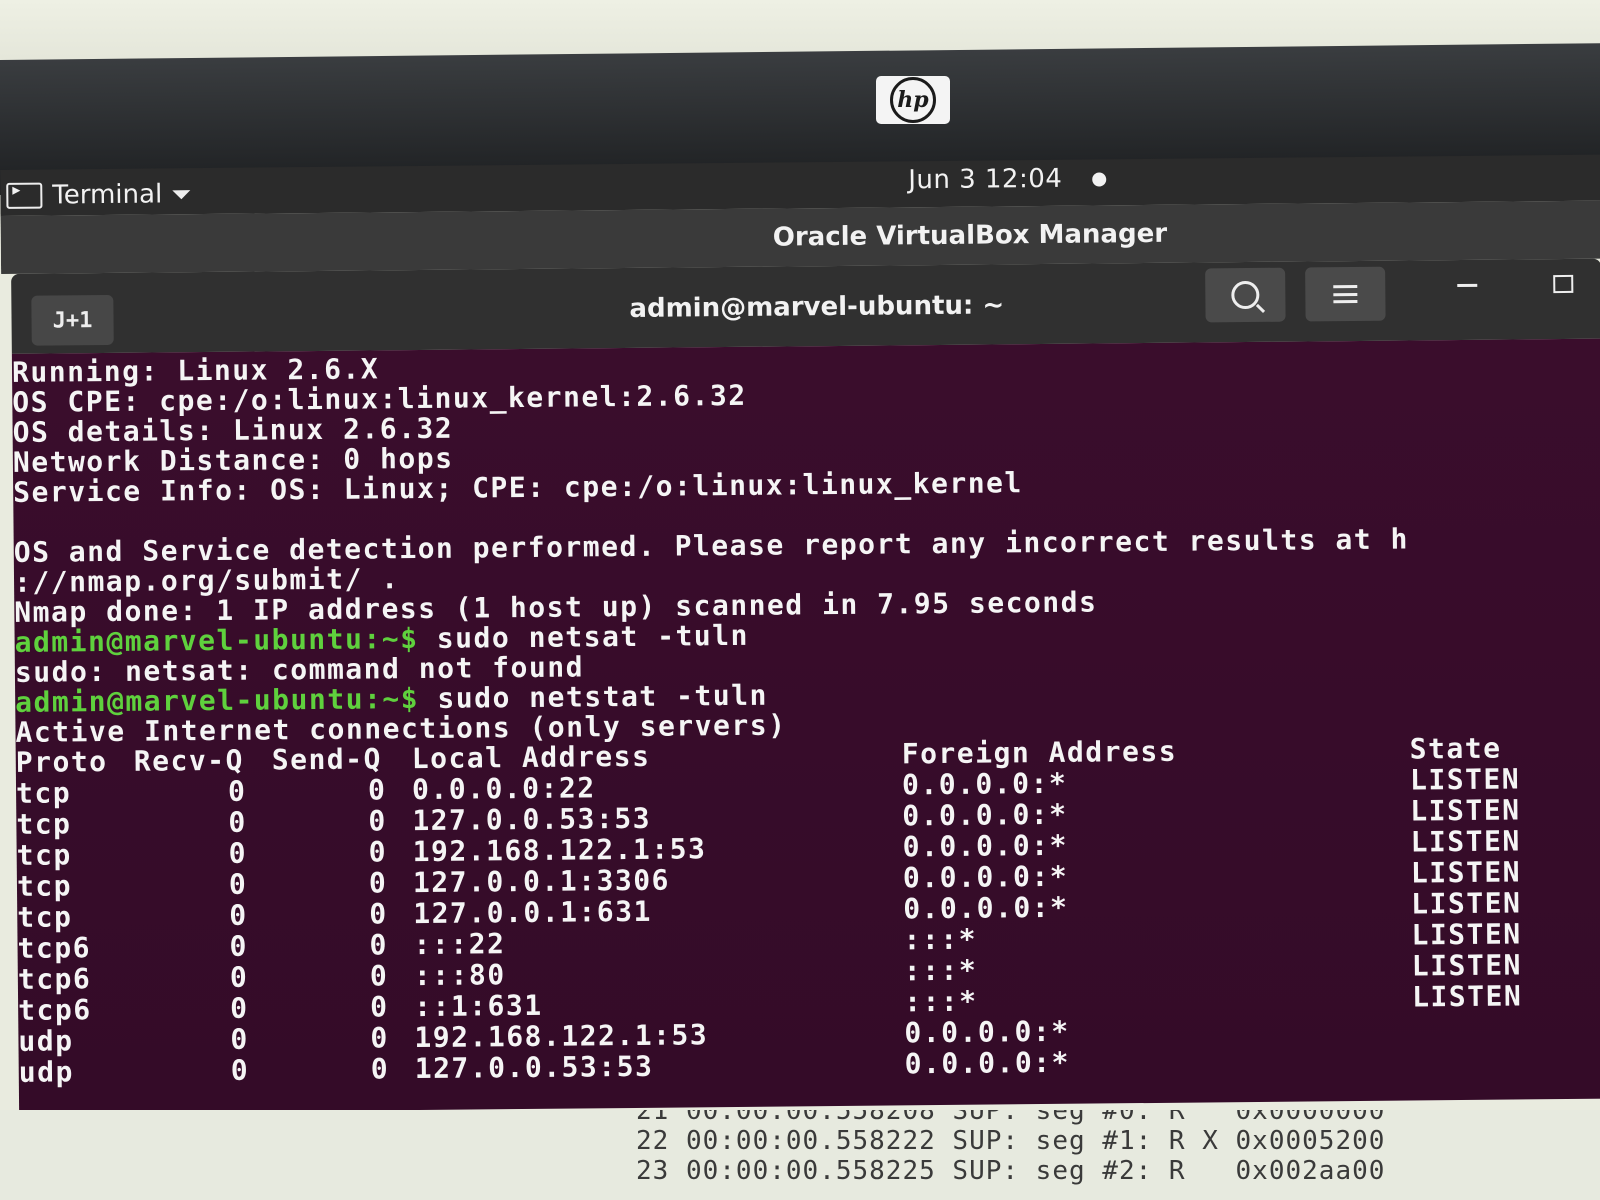  What do you see at coordinates (541, 881) in the screenshot?
I see `cell-local: 127.0.0.1:3306` at bounding box center [541, 881].